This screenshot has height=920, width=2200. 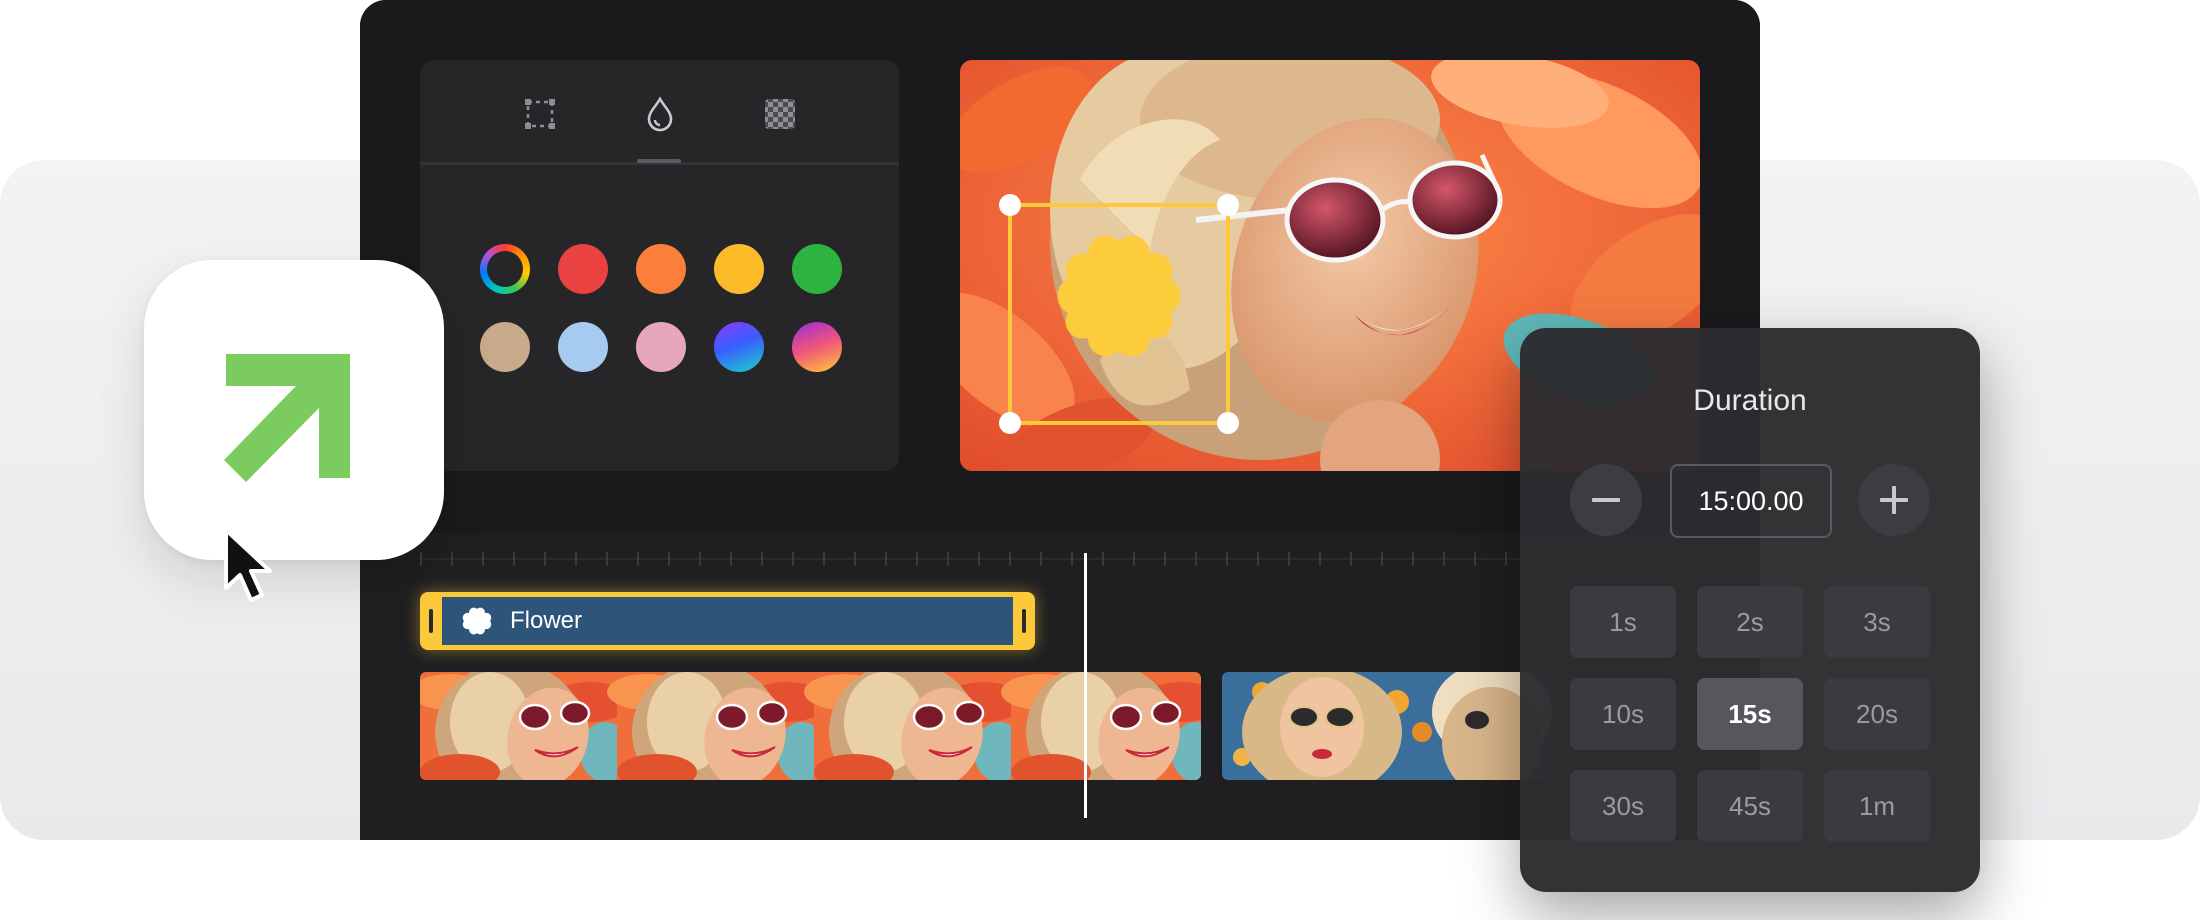 I want to click on panel-tabs, so click(x=659, y=112).